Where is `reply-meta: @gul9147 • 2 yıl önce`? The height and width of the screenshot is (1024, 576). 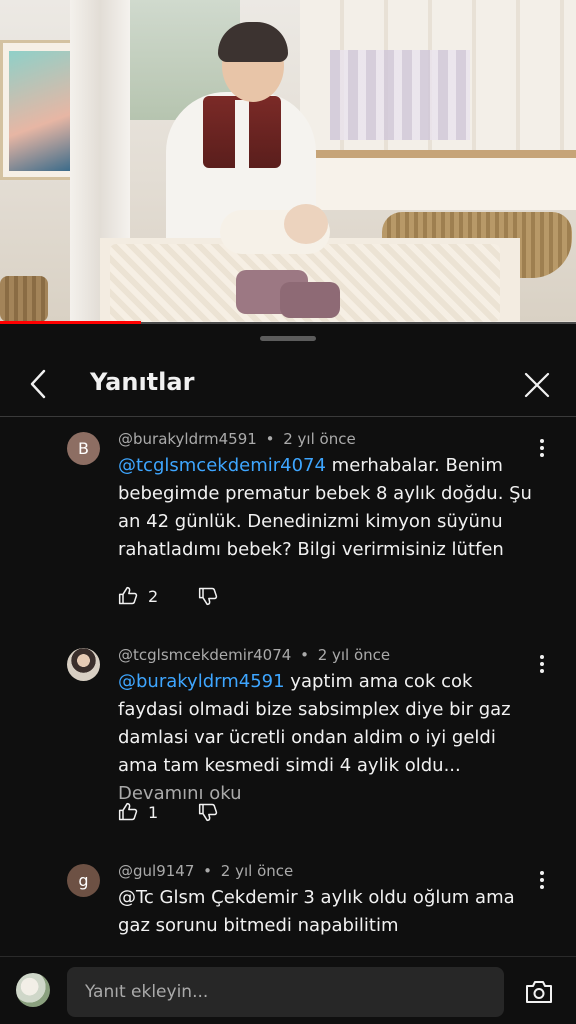
reply-meta: @gul9147 • 2 yıl önce is located at coordinates (205, 871).